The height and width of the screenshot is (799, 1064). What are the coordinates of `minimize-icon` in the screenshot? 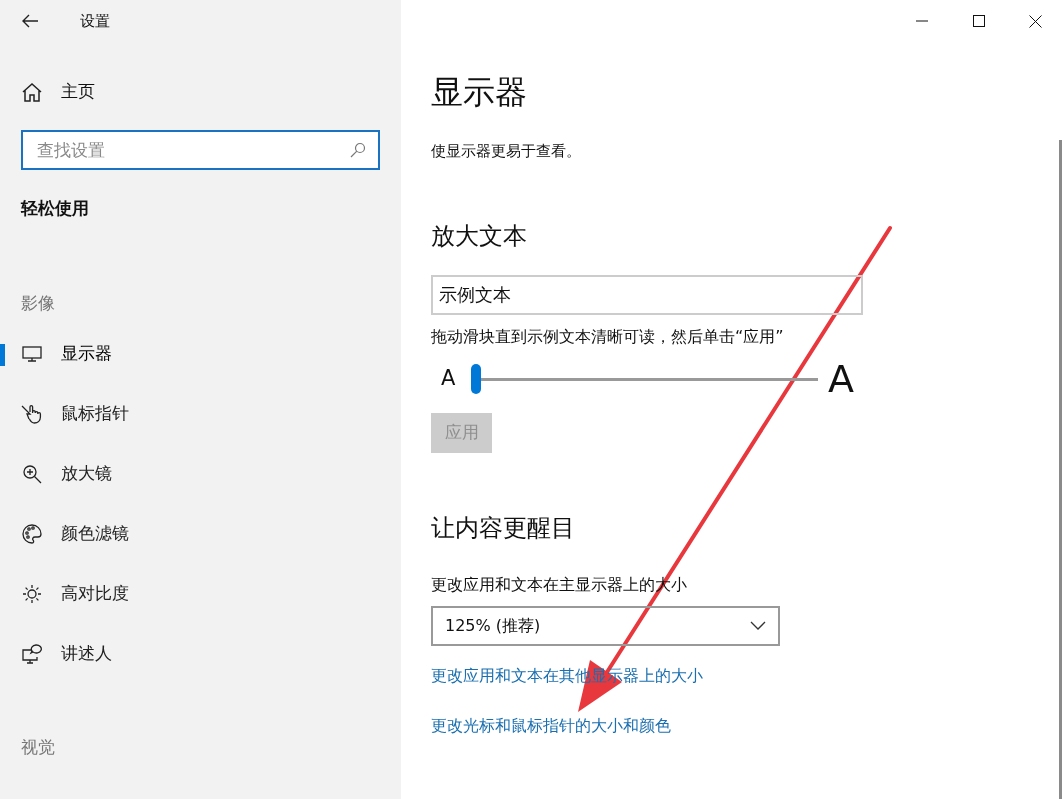 It's located at (921, 21).